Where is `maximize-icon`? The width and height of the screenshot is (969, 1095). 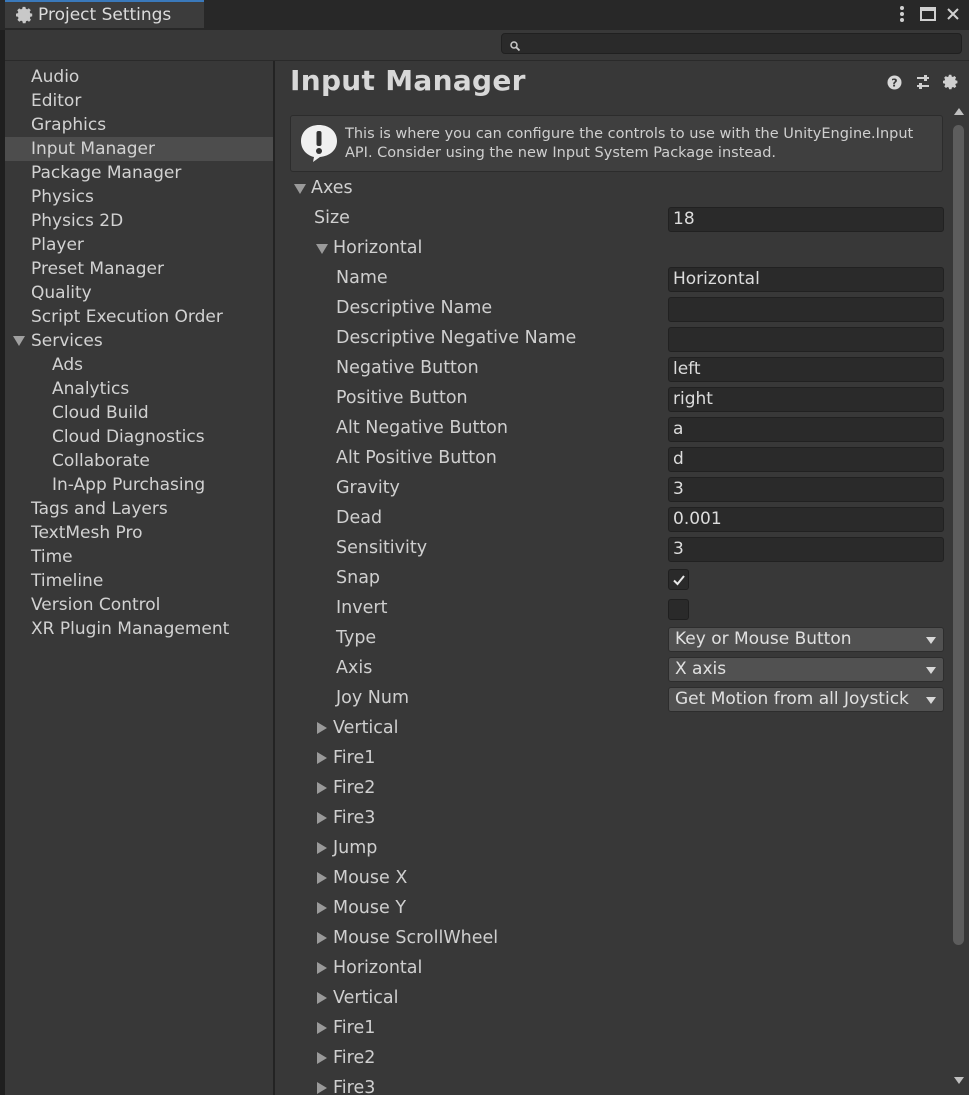 maximize-icon is located at coordinates (928, 14).